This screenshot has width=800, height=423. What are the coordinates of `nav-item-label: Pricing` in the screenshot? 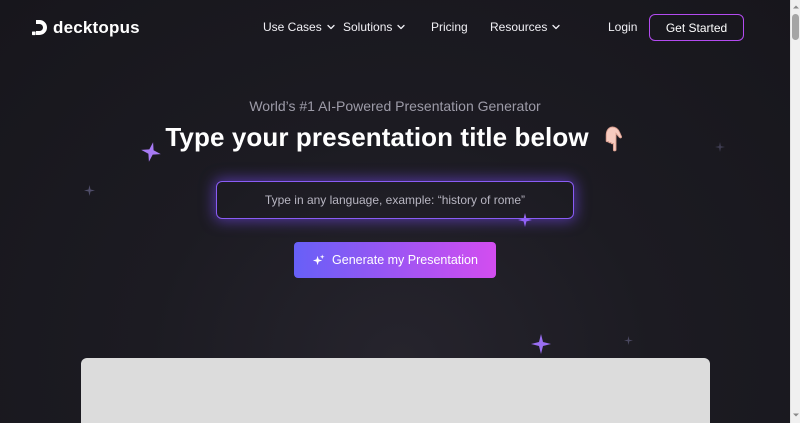 It's located at (449, 27).